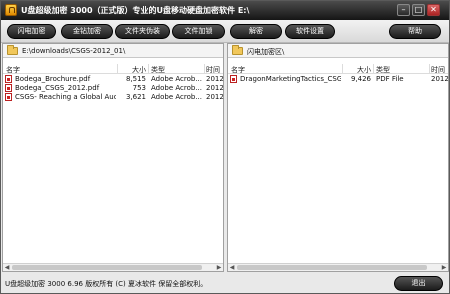  What do you see at coordinates (31, 31) in the screenshot?
I see `flash-encrypt-button: 闪电加密` at bounding box center [31, 31].